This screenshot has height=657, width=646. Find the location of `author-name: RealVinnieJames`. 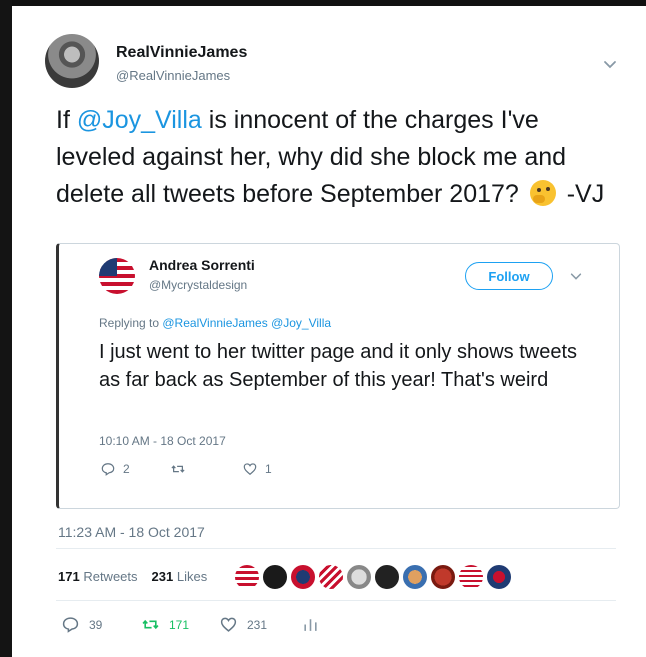

author-name: RealVinnieJames is located at coordinates (181, 53).